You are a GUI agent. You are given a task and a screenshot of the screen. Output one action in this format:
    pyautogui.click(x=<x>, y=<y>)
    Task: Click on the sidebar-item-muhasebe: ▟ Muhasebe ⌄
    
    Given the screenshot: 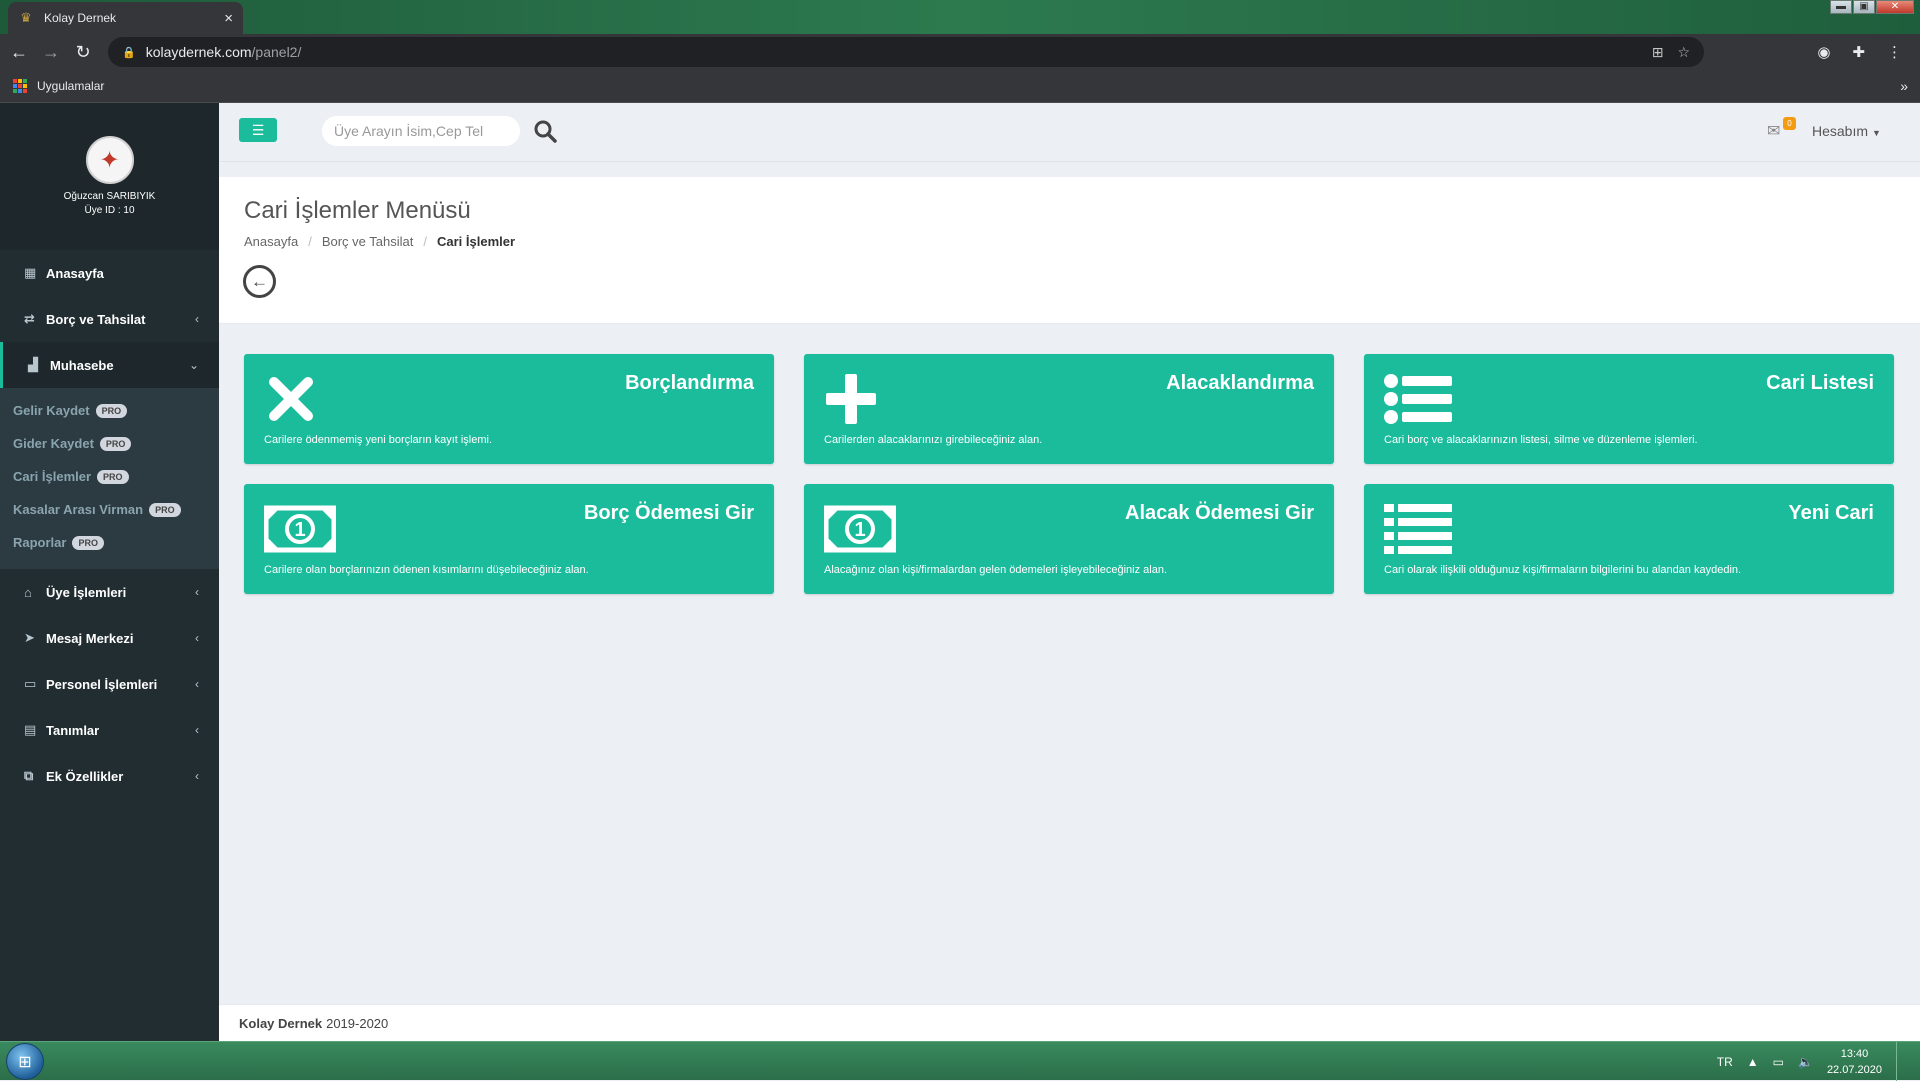 What is the action you would take?
    pyautogui.click(x=109, y=365)
    